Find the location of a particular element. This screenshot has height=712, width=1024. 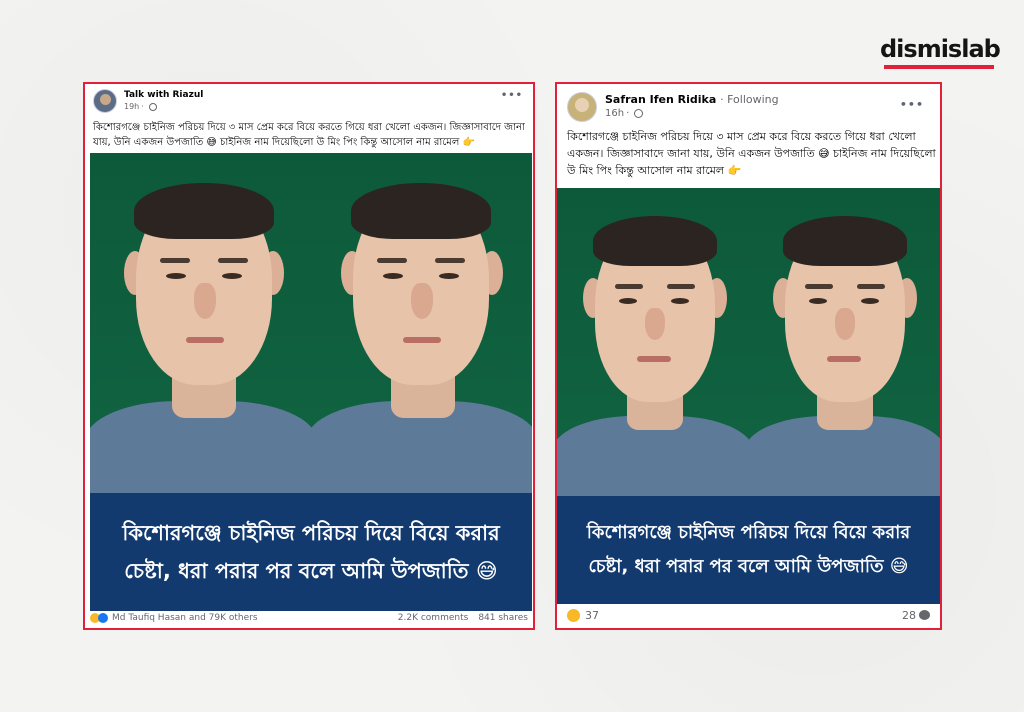

reactions-count: 37 is located at coordinates (592, 615).